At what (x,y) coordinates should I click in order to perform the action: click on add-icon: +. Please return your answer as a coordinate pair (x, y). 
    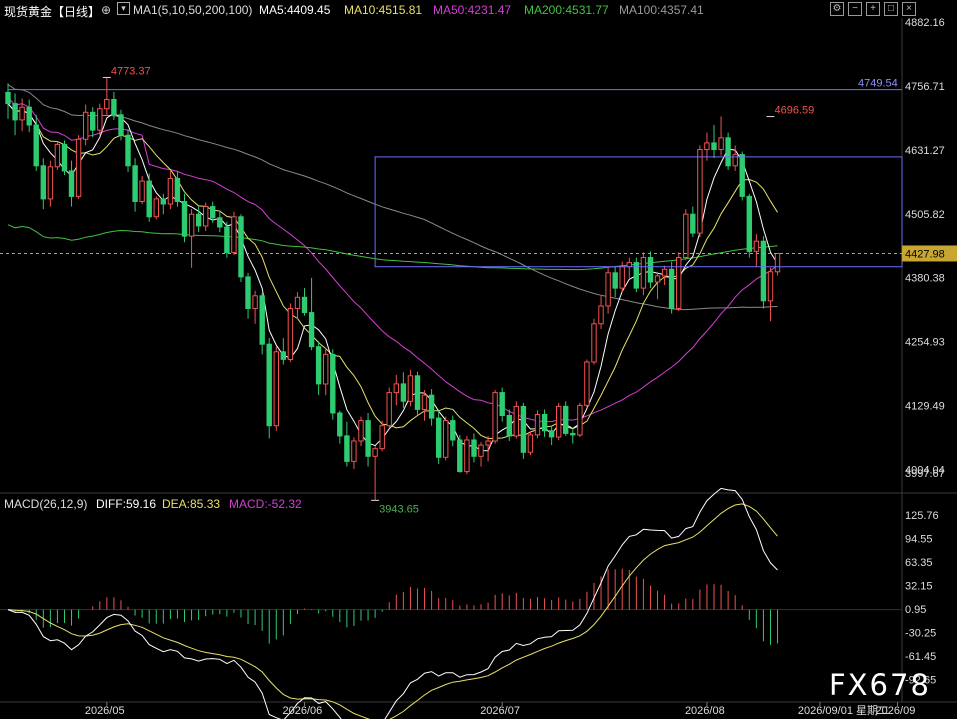
    Looking at the image, I should click on (873, 9).